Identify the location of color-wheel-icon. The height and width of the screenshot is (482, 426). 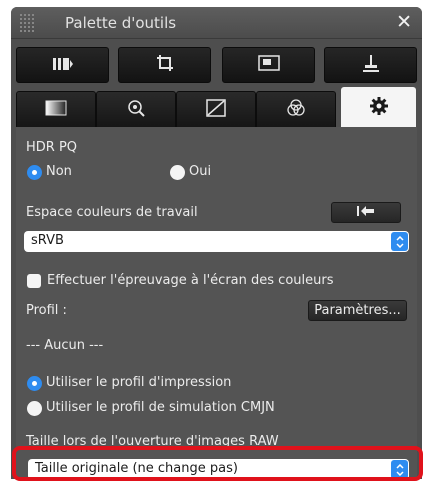
(296, 110).